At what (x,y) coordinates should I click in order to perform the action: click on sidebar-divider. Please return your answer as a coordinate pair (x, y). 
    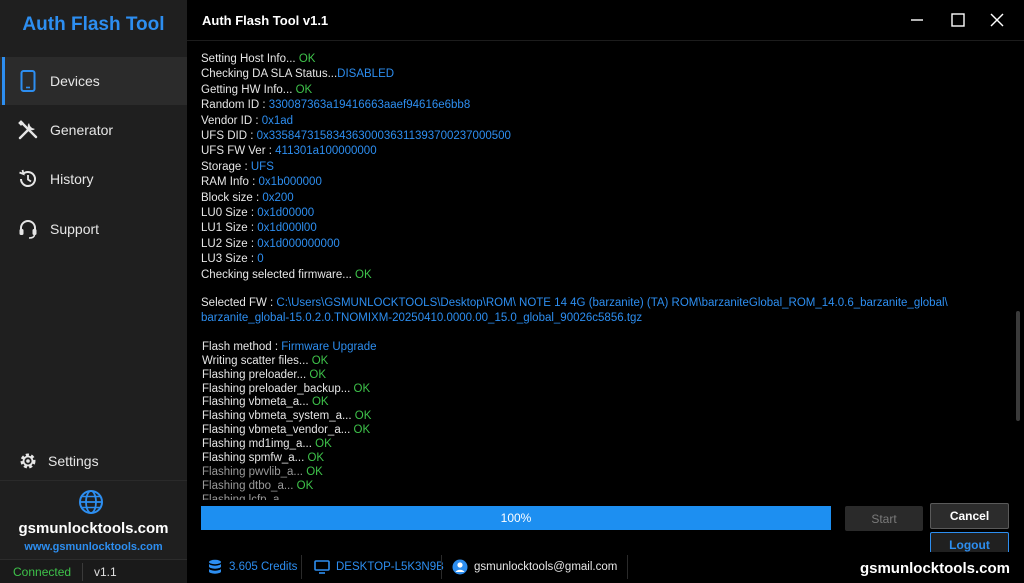
    Looking at the image, I should click on (93, 480).